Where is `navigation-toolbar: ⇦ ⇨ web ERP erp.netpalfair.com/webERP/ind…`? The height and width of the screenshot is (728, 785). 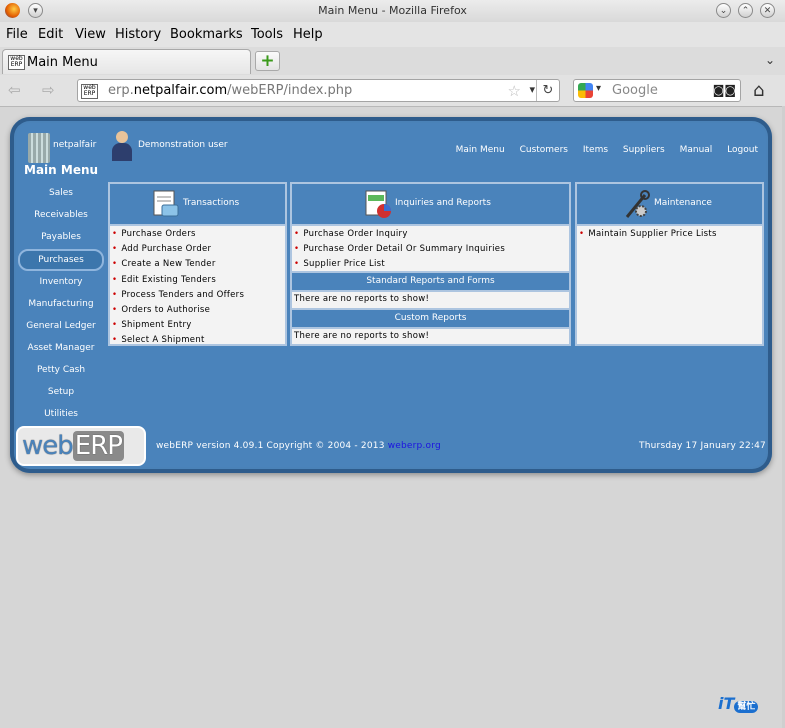 navigation-toolbar: ⇦ ⇨ web ERP erp.netpalfair.com/webERP/ind… is located at coordinates (392, 91).